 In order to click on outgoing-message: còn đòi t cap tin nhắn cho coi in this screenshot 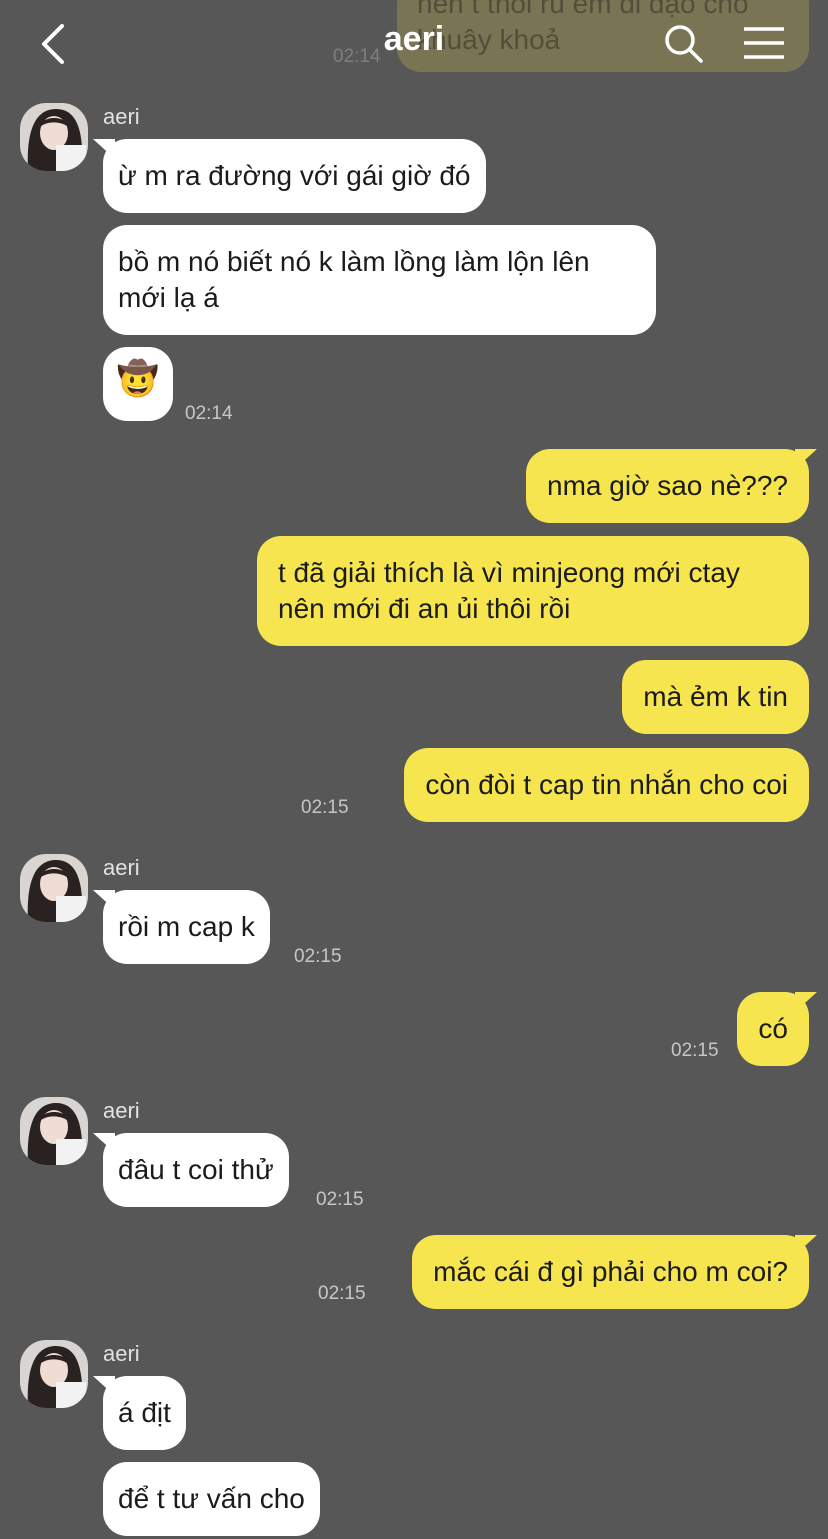, I will do `click(606, 785)`.